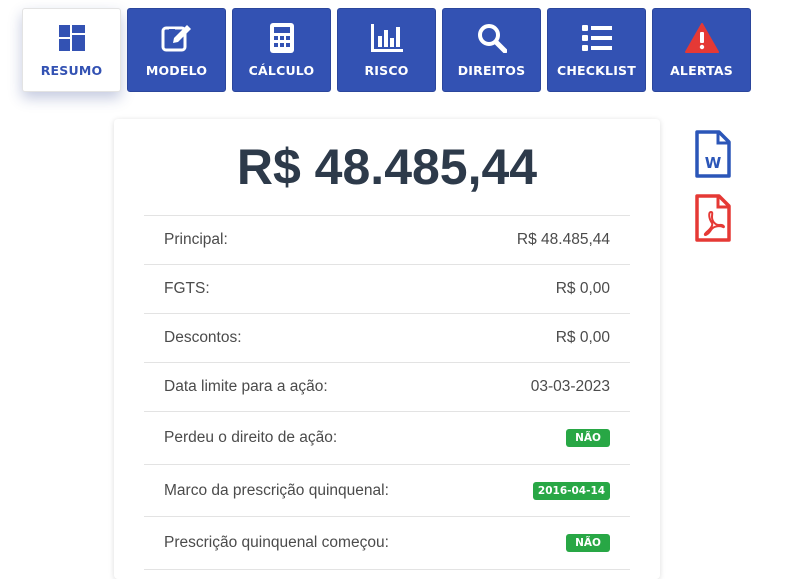 The height and width of the screenshot is (579, 804). Describe the element at coordinates (71, 70) in the screenshot. I see `tab-label: RESUMO` at that location.